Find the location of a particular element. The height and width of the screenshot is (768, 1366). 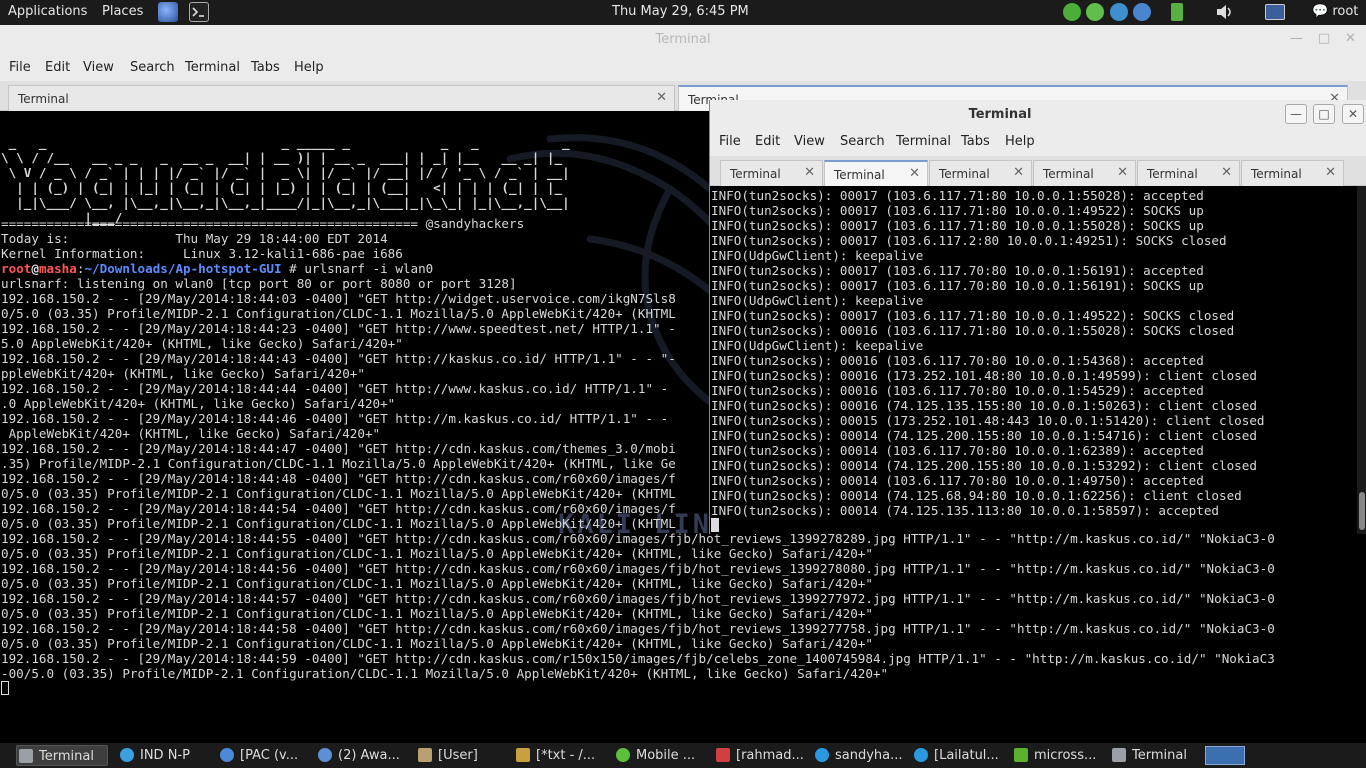

tab-terminal-4: Terminal ✕ is located at coordinates (1084, 173).